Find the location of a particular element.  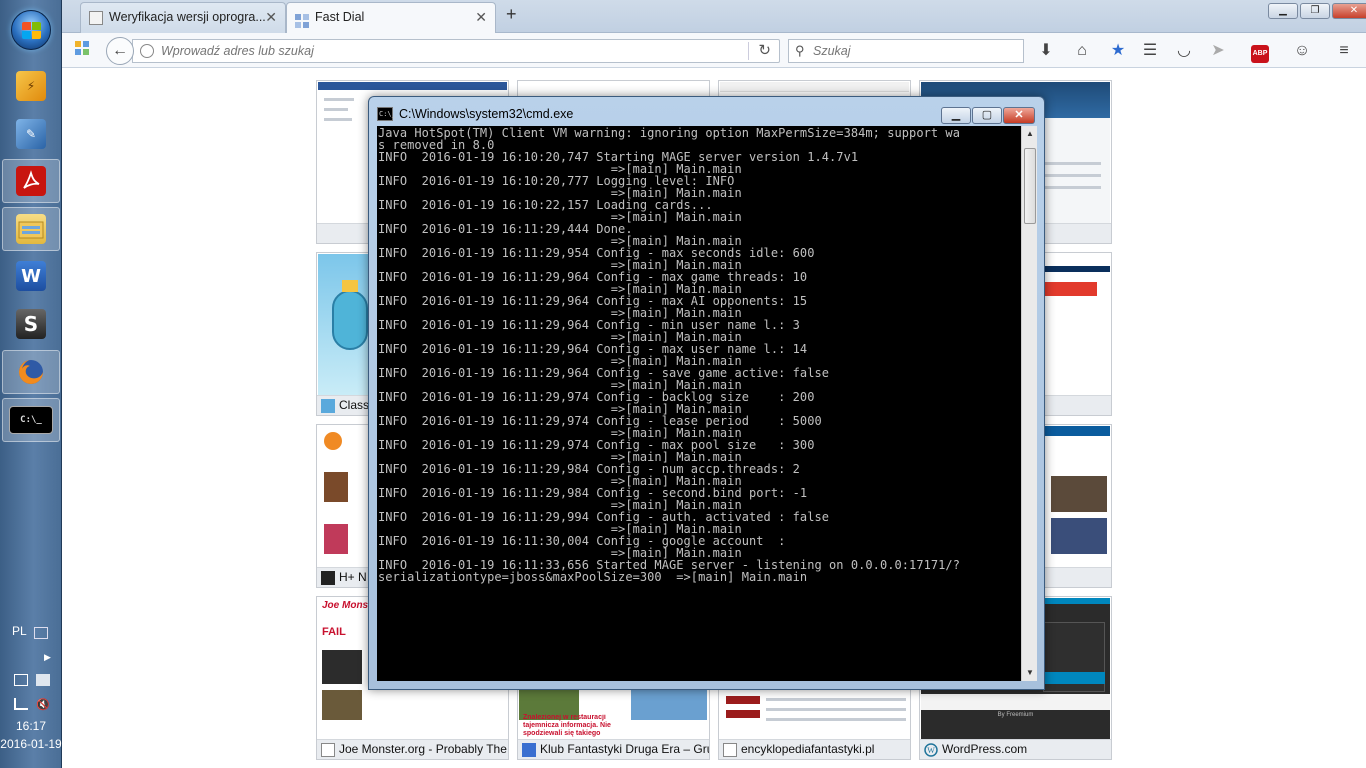

restore-button: ❐ is located at coordinates (1315, 11).